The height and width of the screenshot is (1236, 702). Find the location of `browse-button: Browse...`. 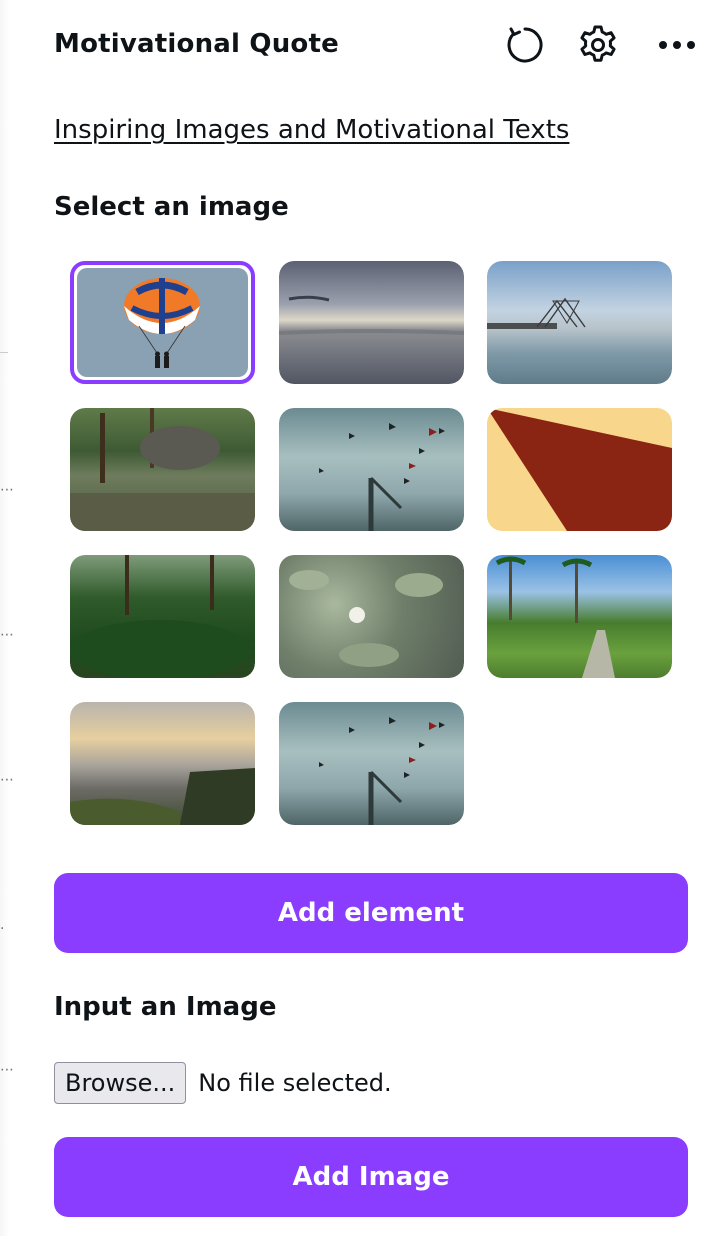

browse-button: Browse... is located at coordinates (120, 1083).